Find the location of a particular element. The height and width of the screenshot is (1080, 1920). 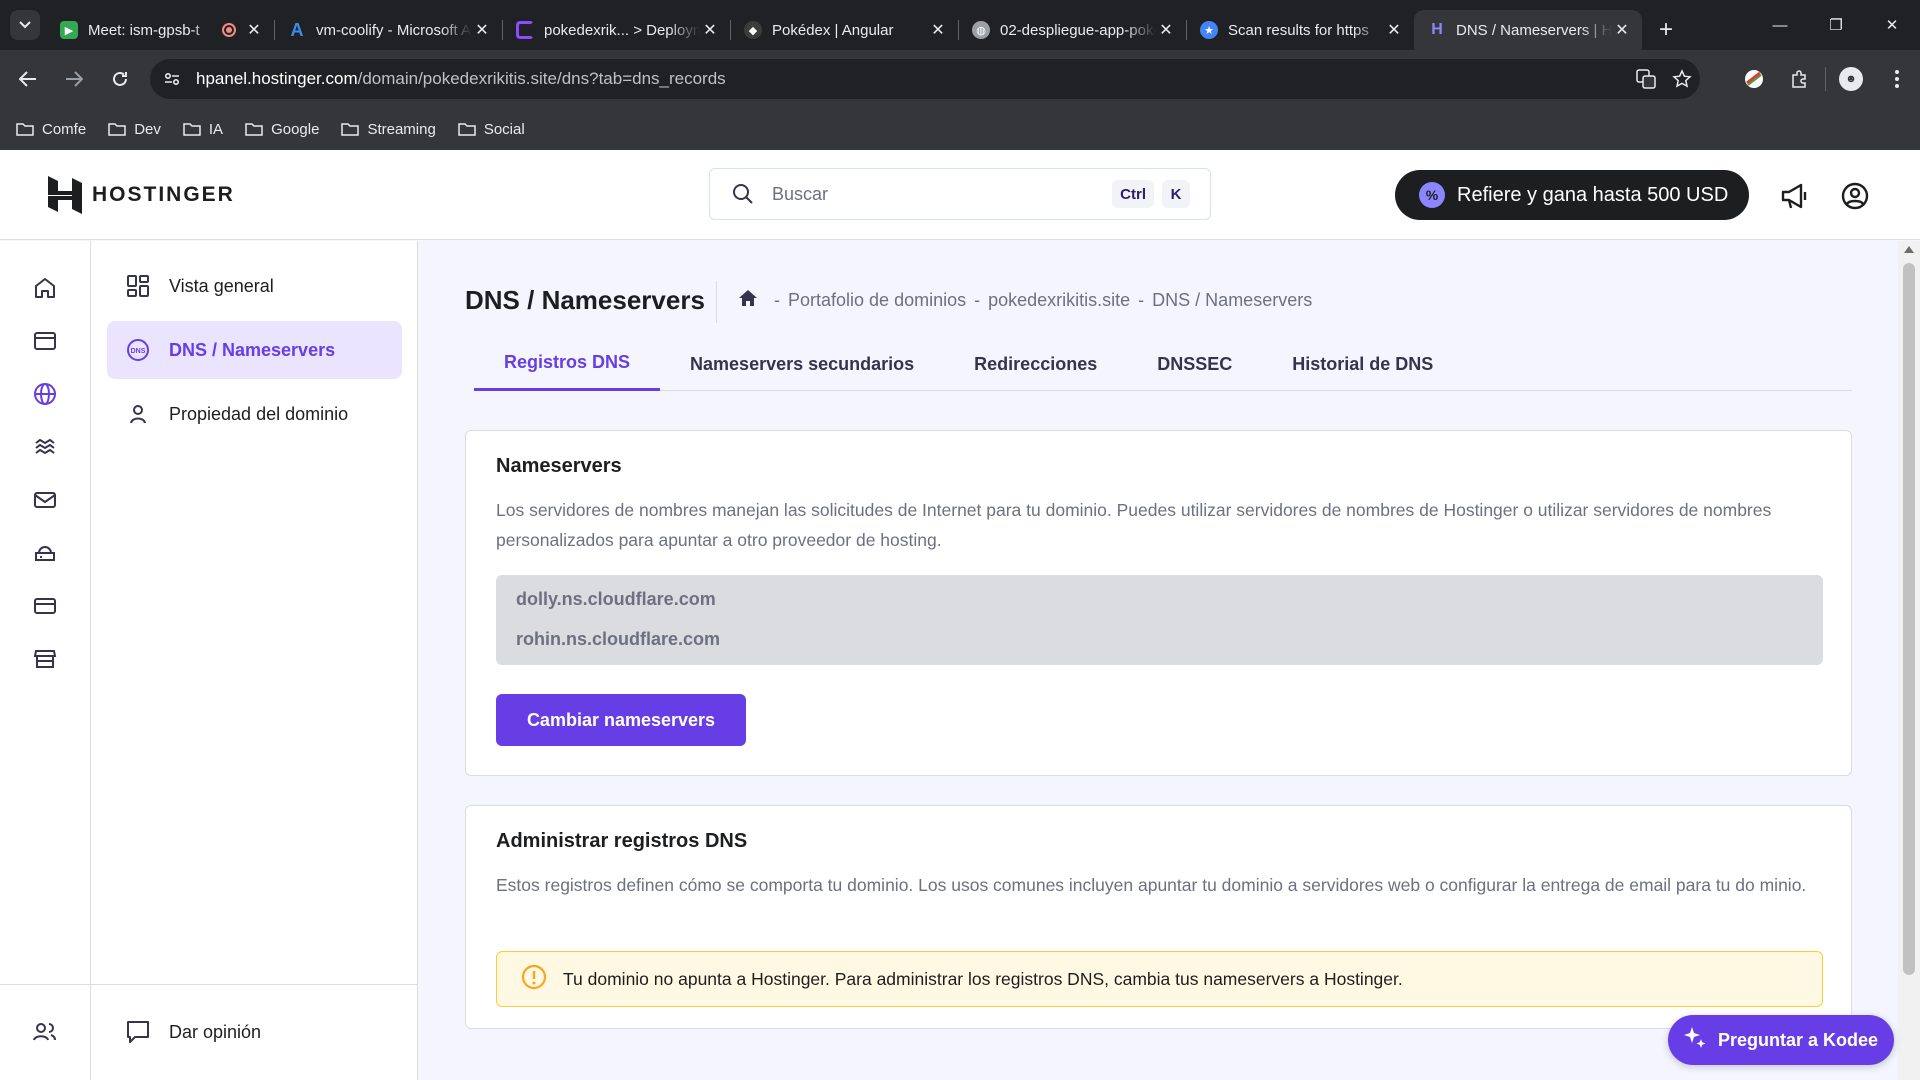

tab-dns-history: Historial de DNS is located at coordinates (1362, 364).